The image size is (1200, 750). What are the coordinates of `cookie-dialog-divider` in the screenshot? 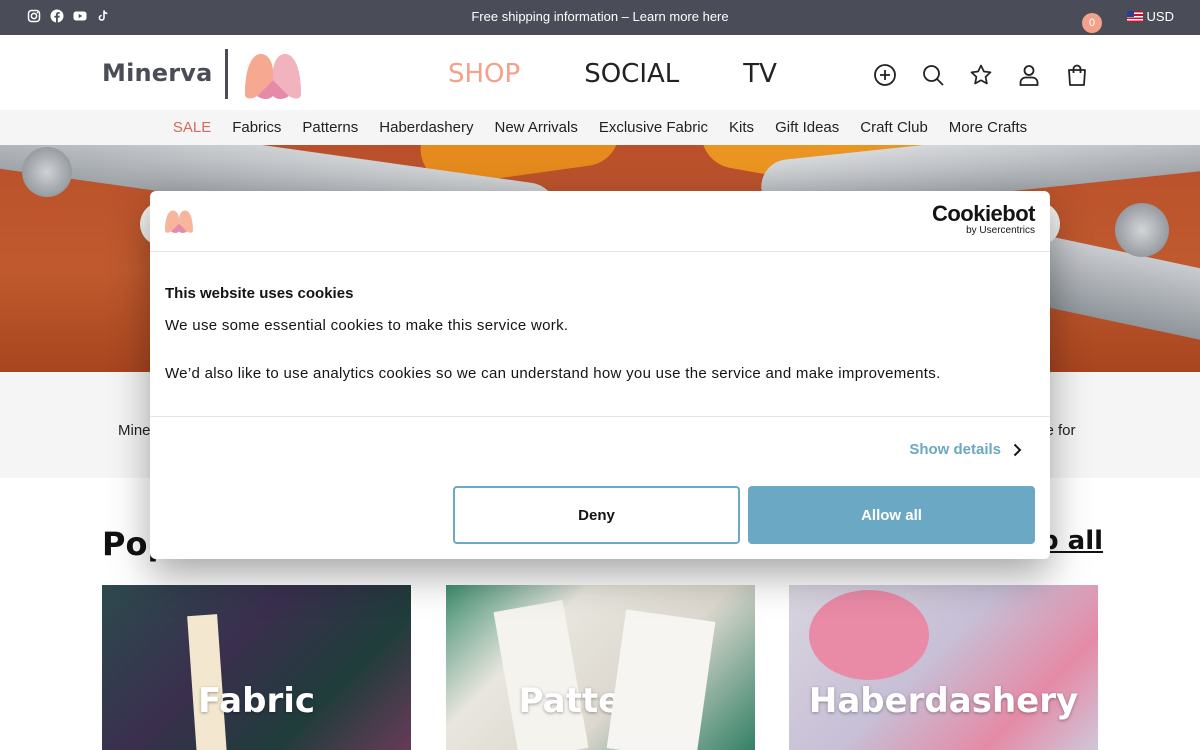 It's located at (600, 416).